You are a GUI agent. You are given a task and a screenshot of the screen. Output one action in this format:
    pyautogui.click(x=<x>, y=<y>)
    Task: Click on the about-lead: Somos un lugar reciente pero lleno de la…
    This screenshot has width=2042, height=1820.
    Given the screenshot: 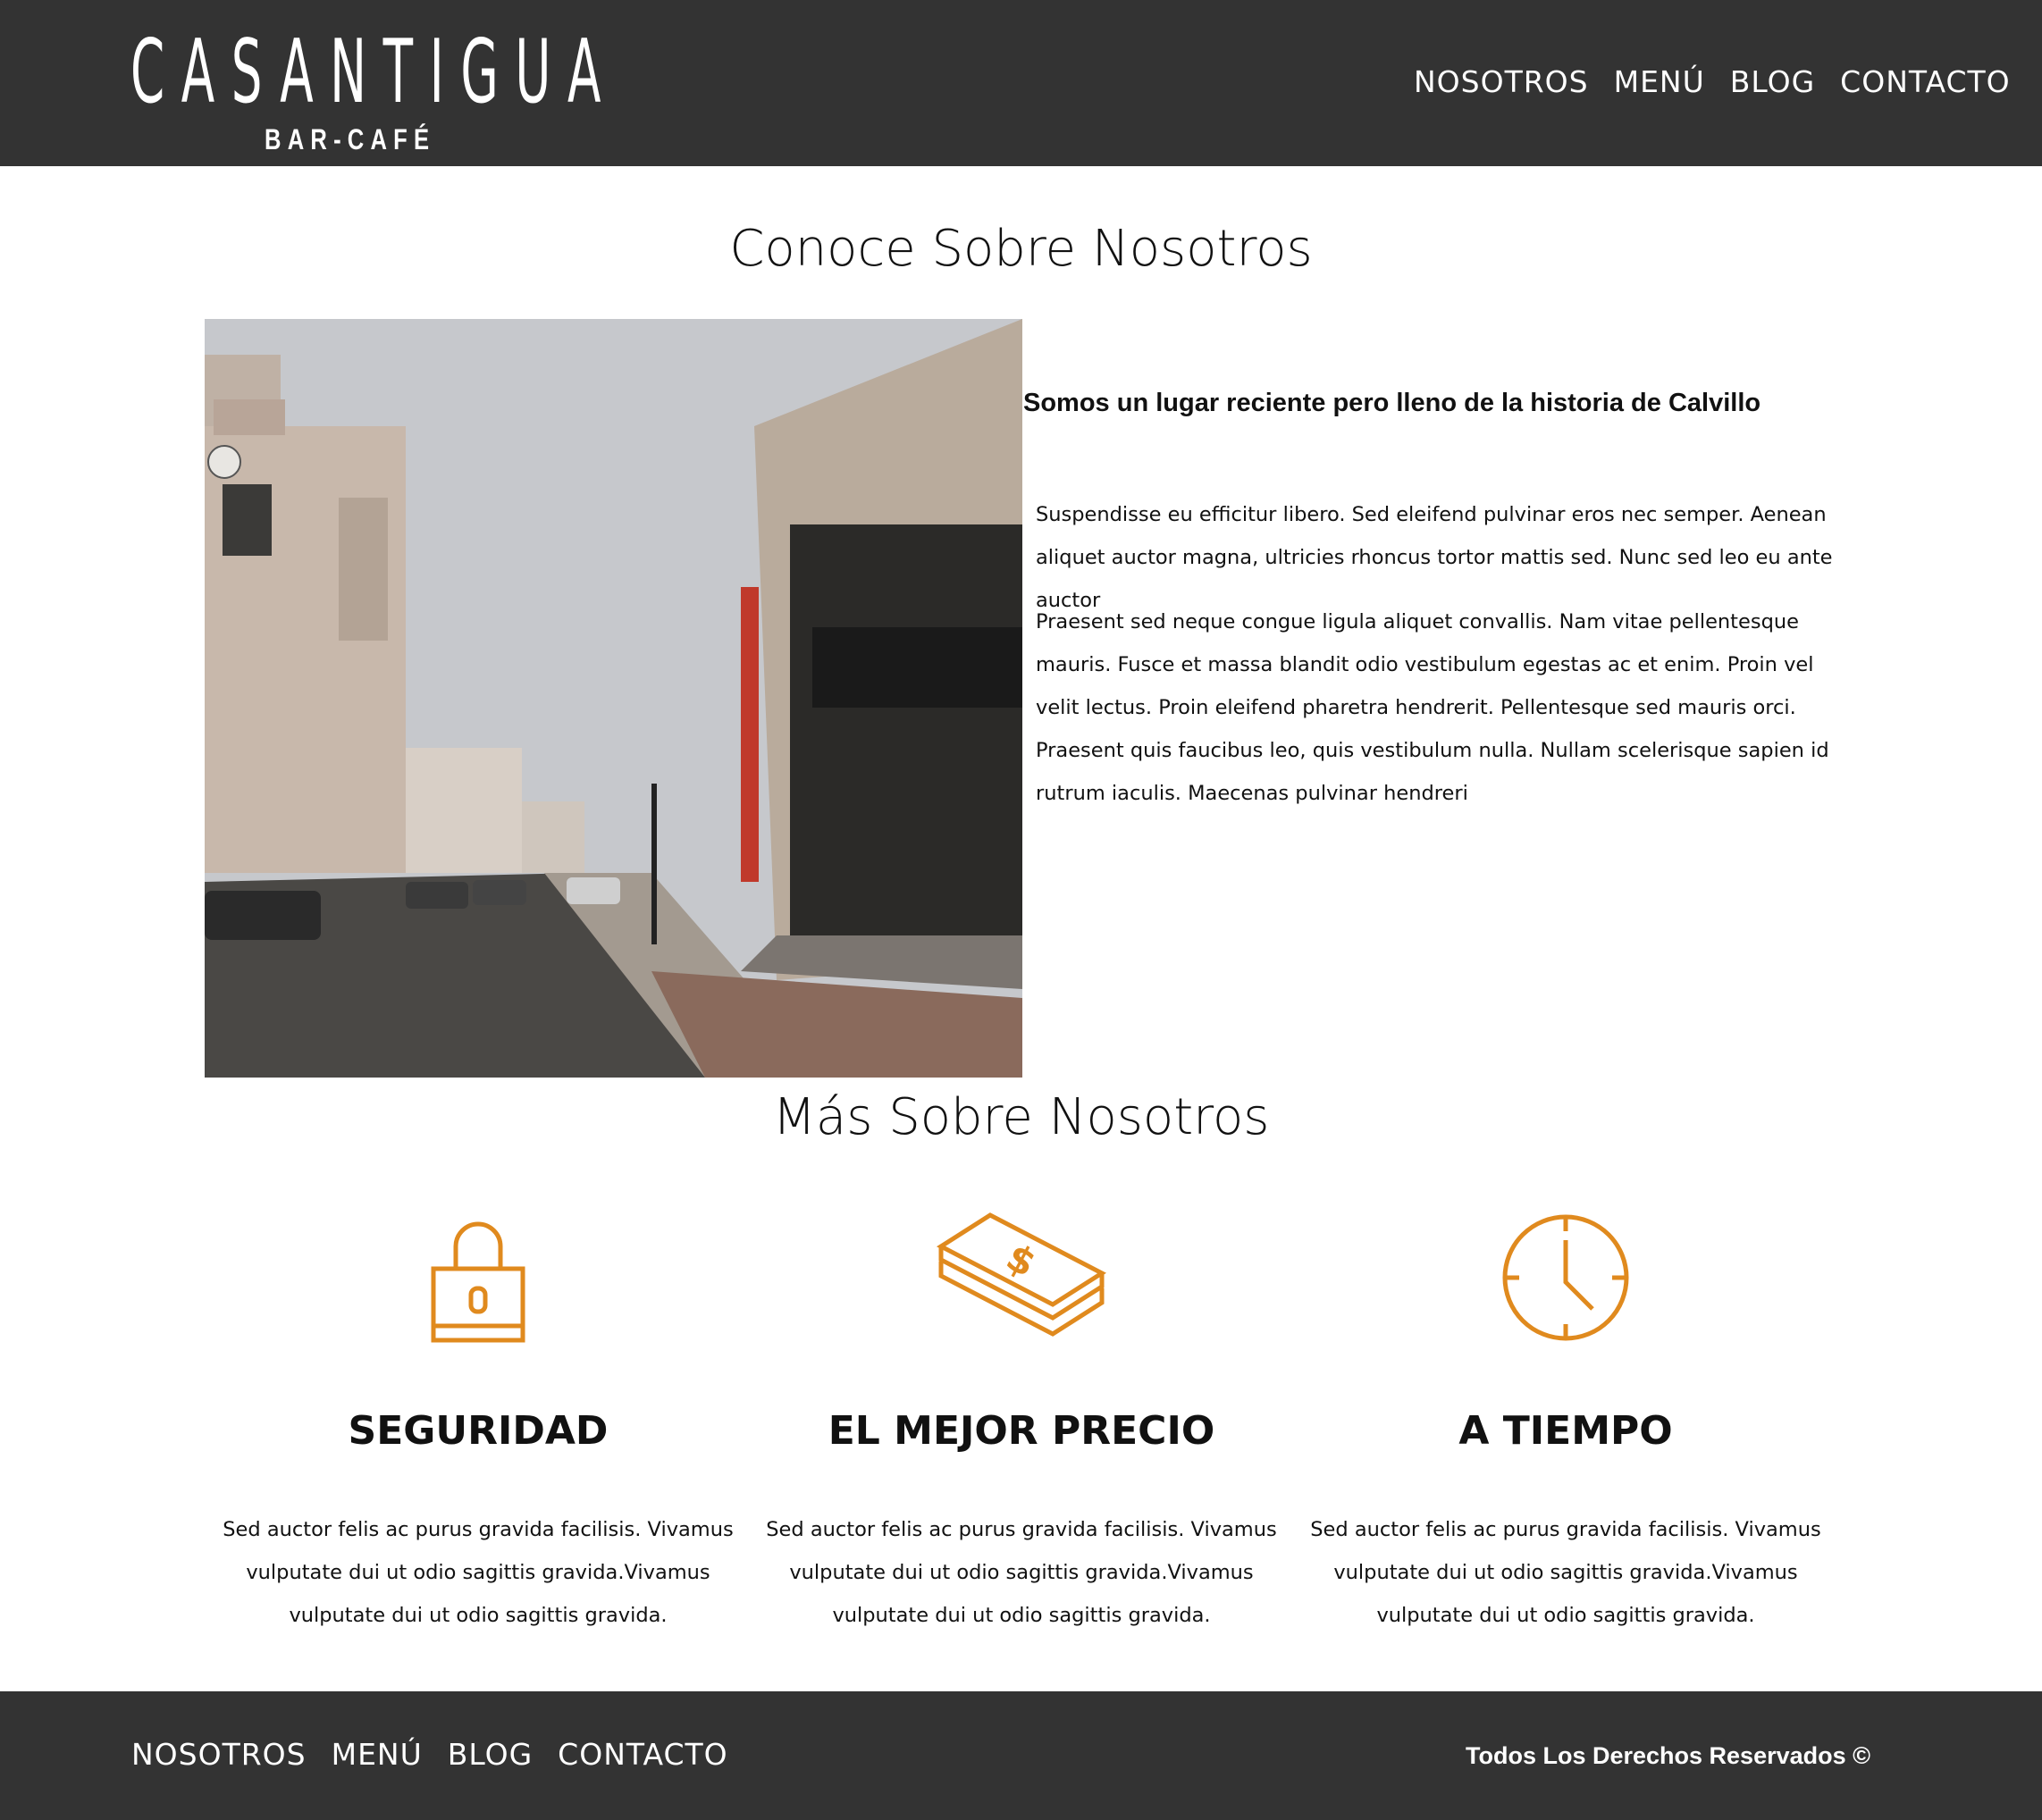 What is the action you would take?
    pyautogui.click(x=1392, y=403)
    